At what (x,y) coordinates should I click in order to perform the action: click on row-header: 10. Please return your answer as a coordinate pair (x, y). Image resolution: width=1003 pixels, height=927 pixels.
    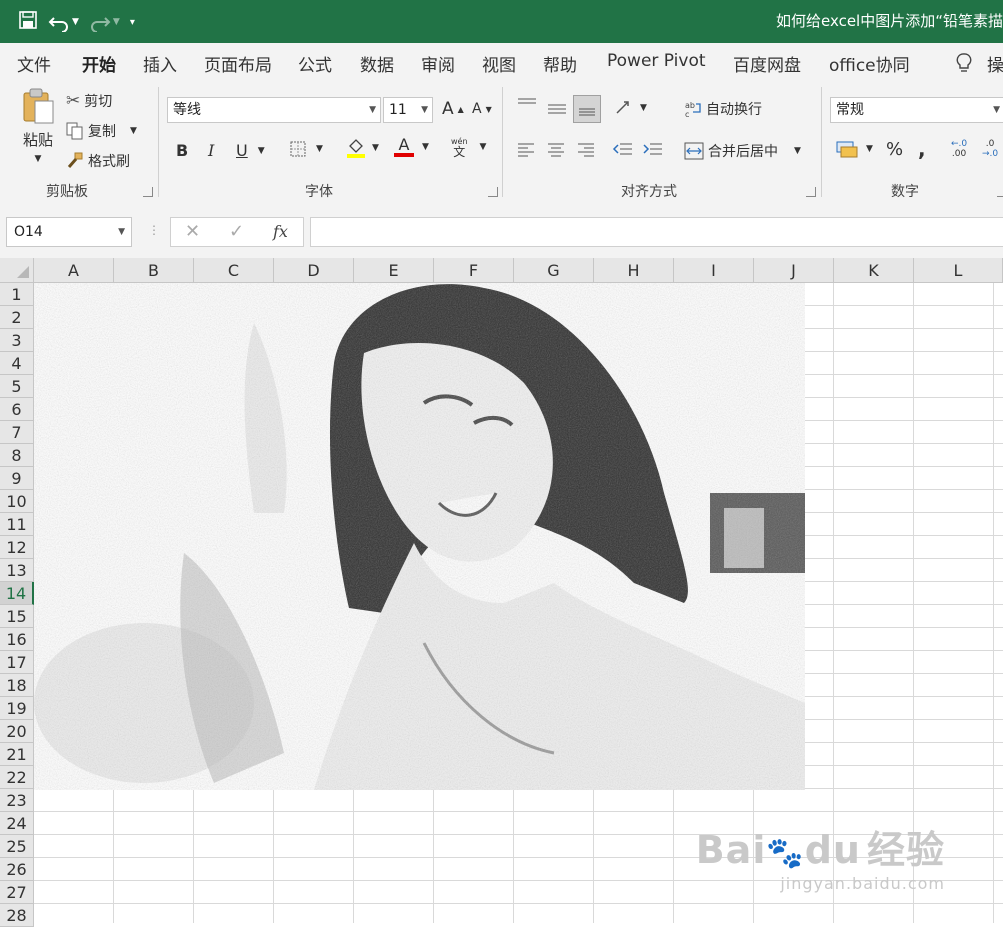
    Looking at the image, I should click on (17, 501).